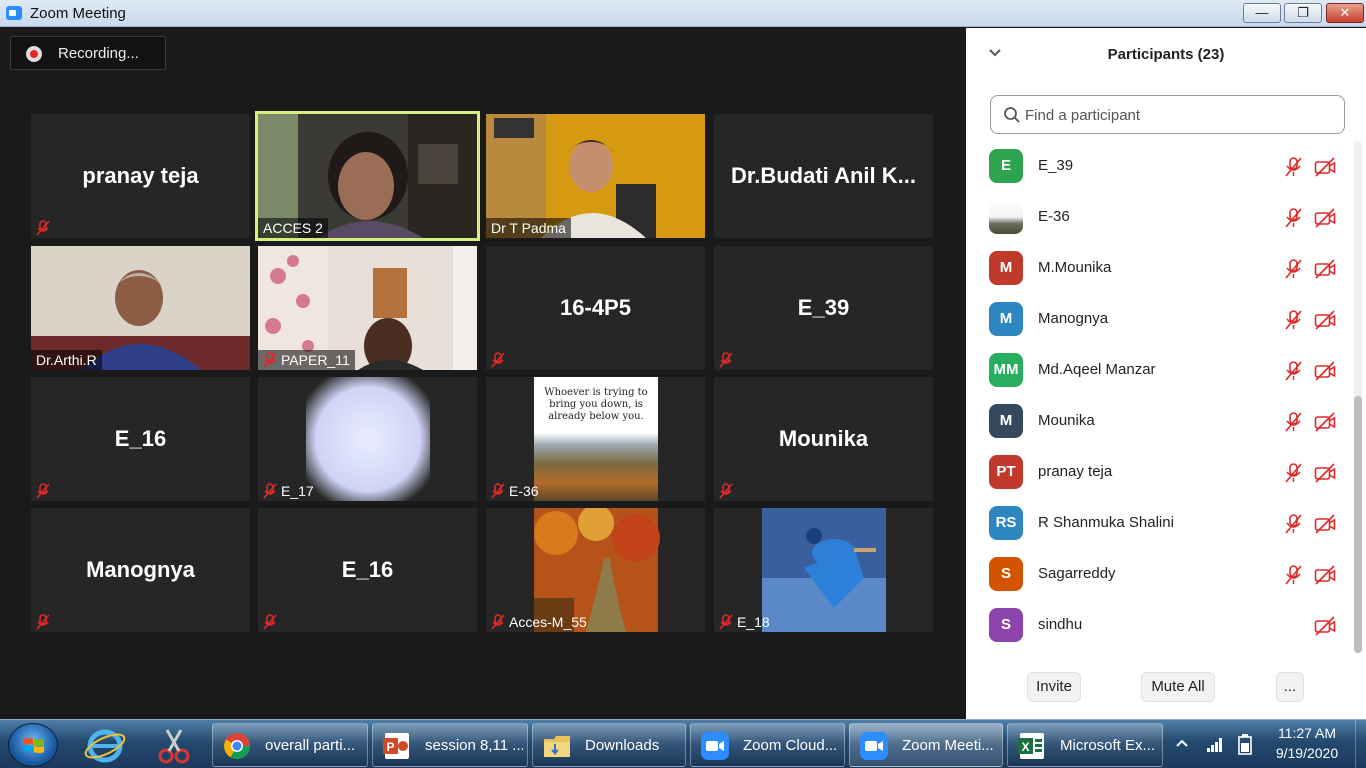 The height and width of the screenshot is (768, 1366). I want to click on show-desktop-button, so click(1360, 744).